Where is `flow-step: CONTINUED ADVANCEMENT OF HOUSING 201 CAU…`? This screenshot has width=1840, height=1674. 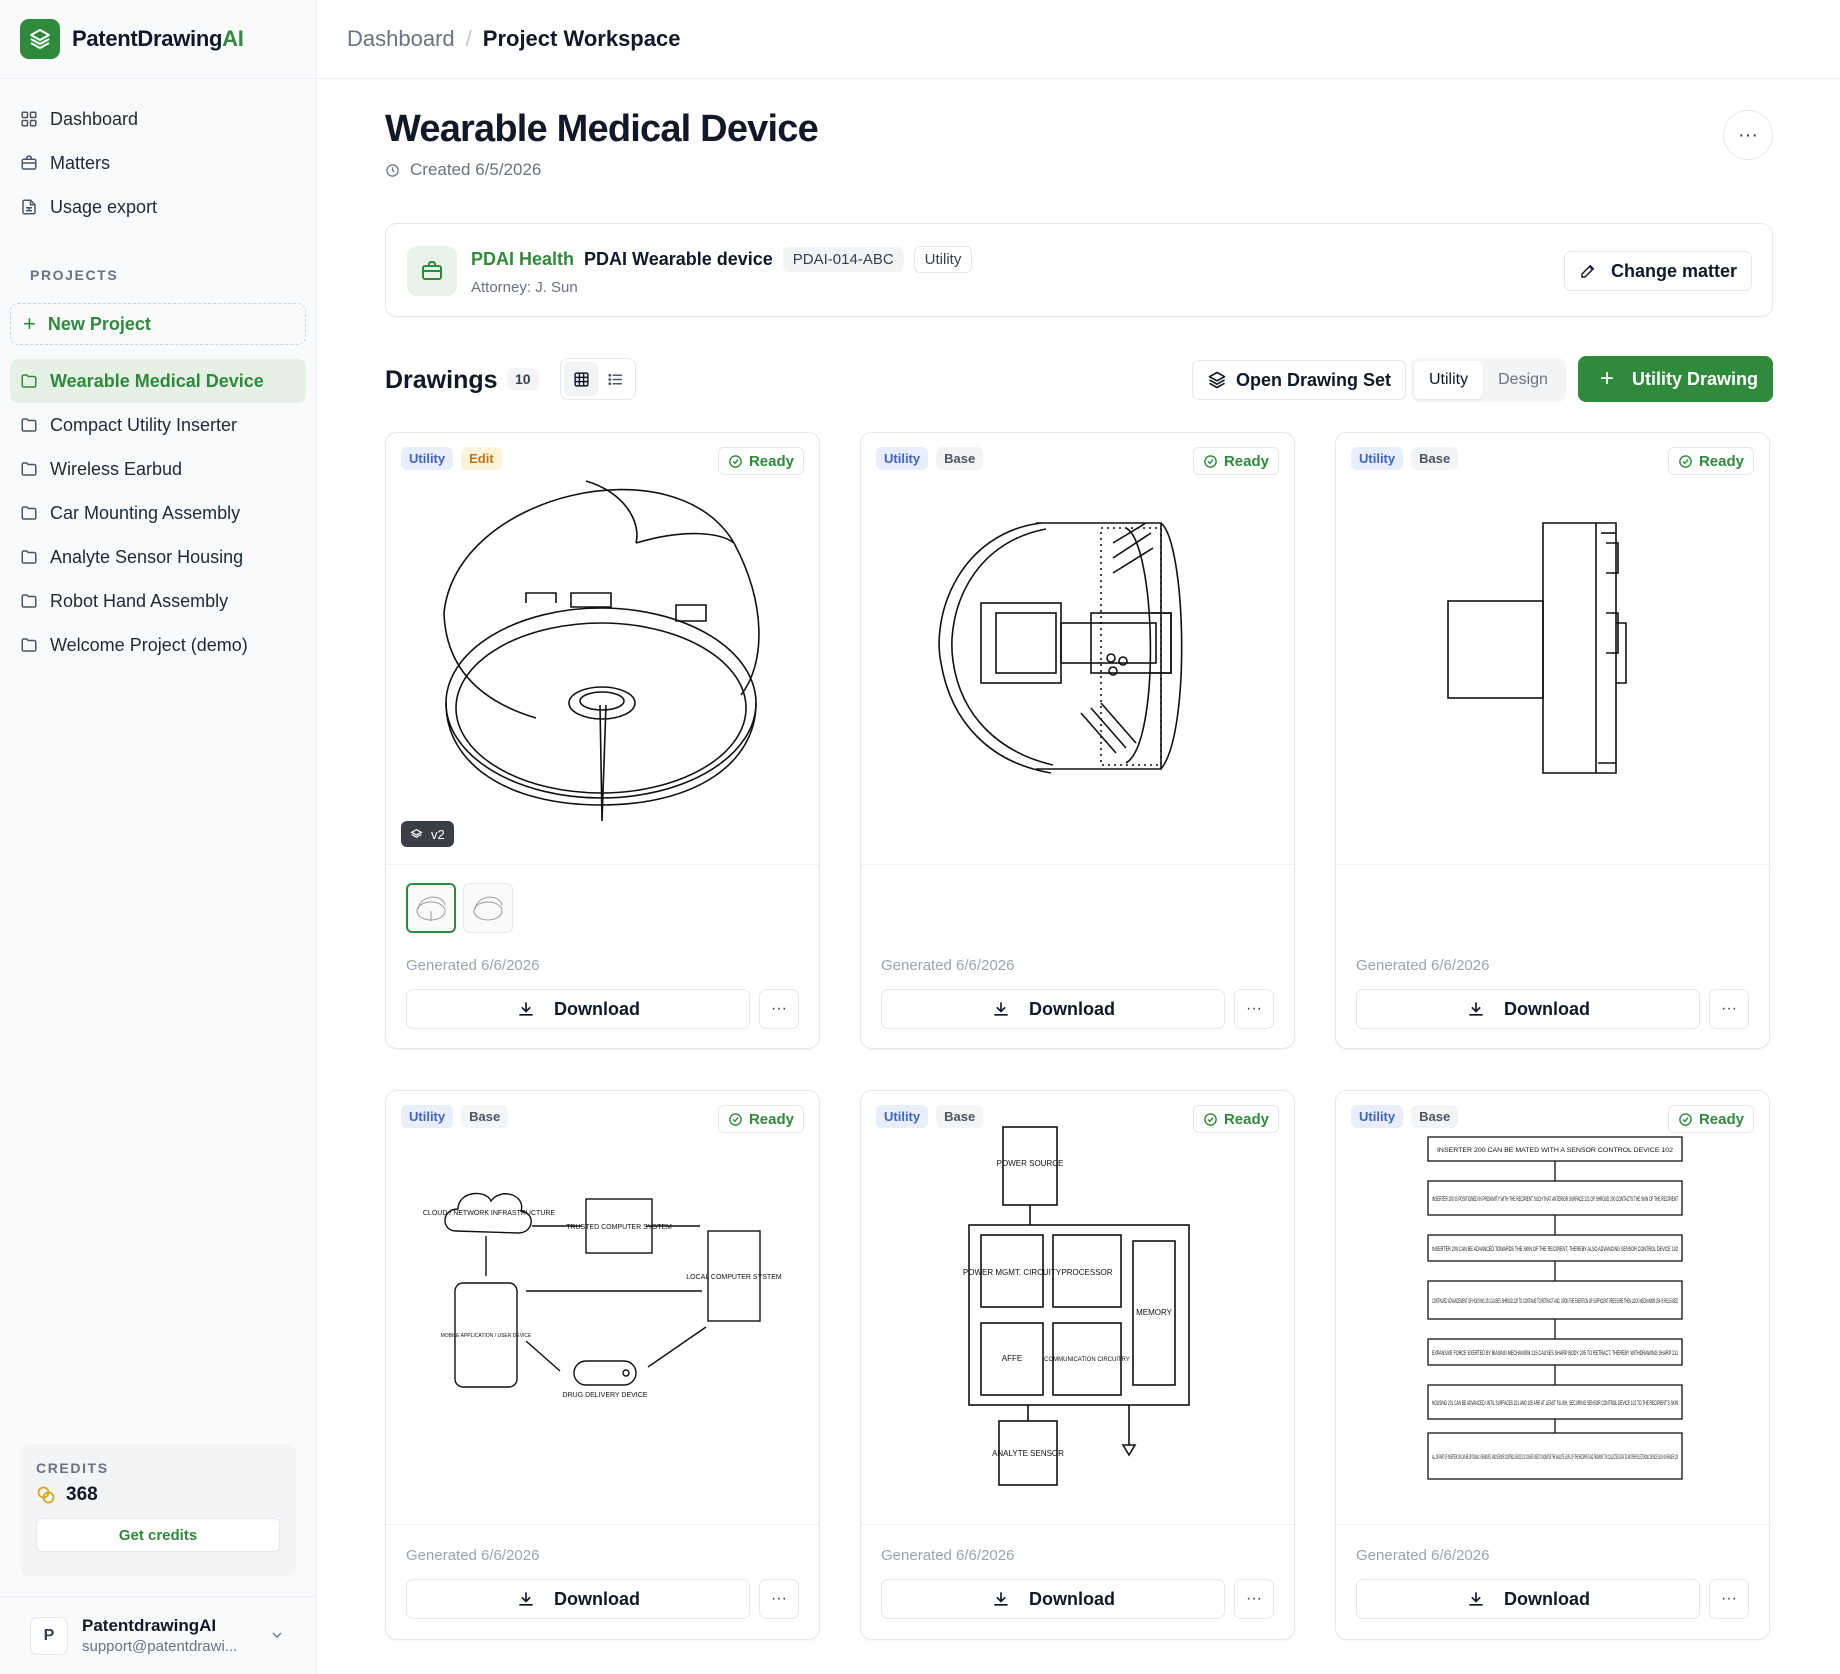
flow-step: CONTINUED ADVANCEMENT OF HOUSING 201 CAU… is located at coordinates (1555, 1302).